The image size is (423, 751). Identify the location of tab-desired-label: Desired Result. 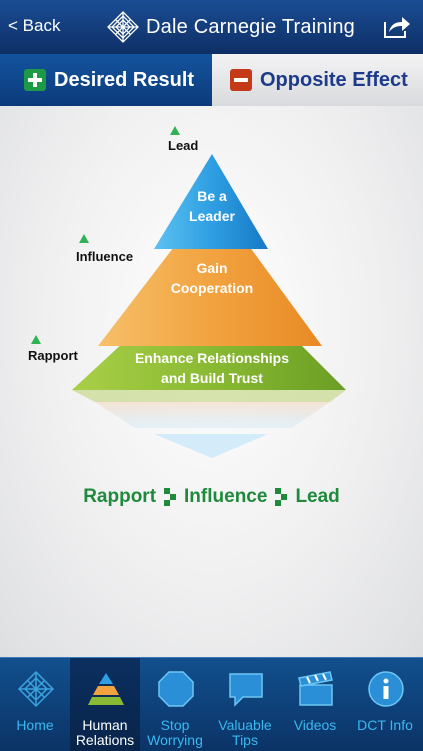
(124, 79).